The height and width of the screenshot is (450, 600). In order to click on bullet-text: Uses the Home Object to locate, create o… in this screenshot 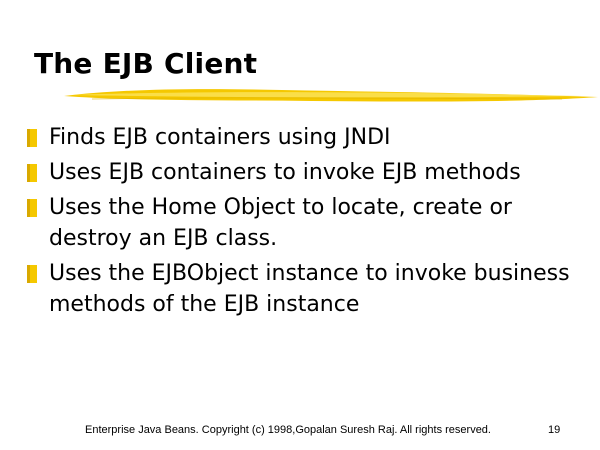, I will do `click(280, 223)`.